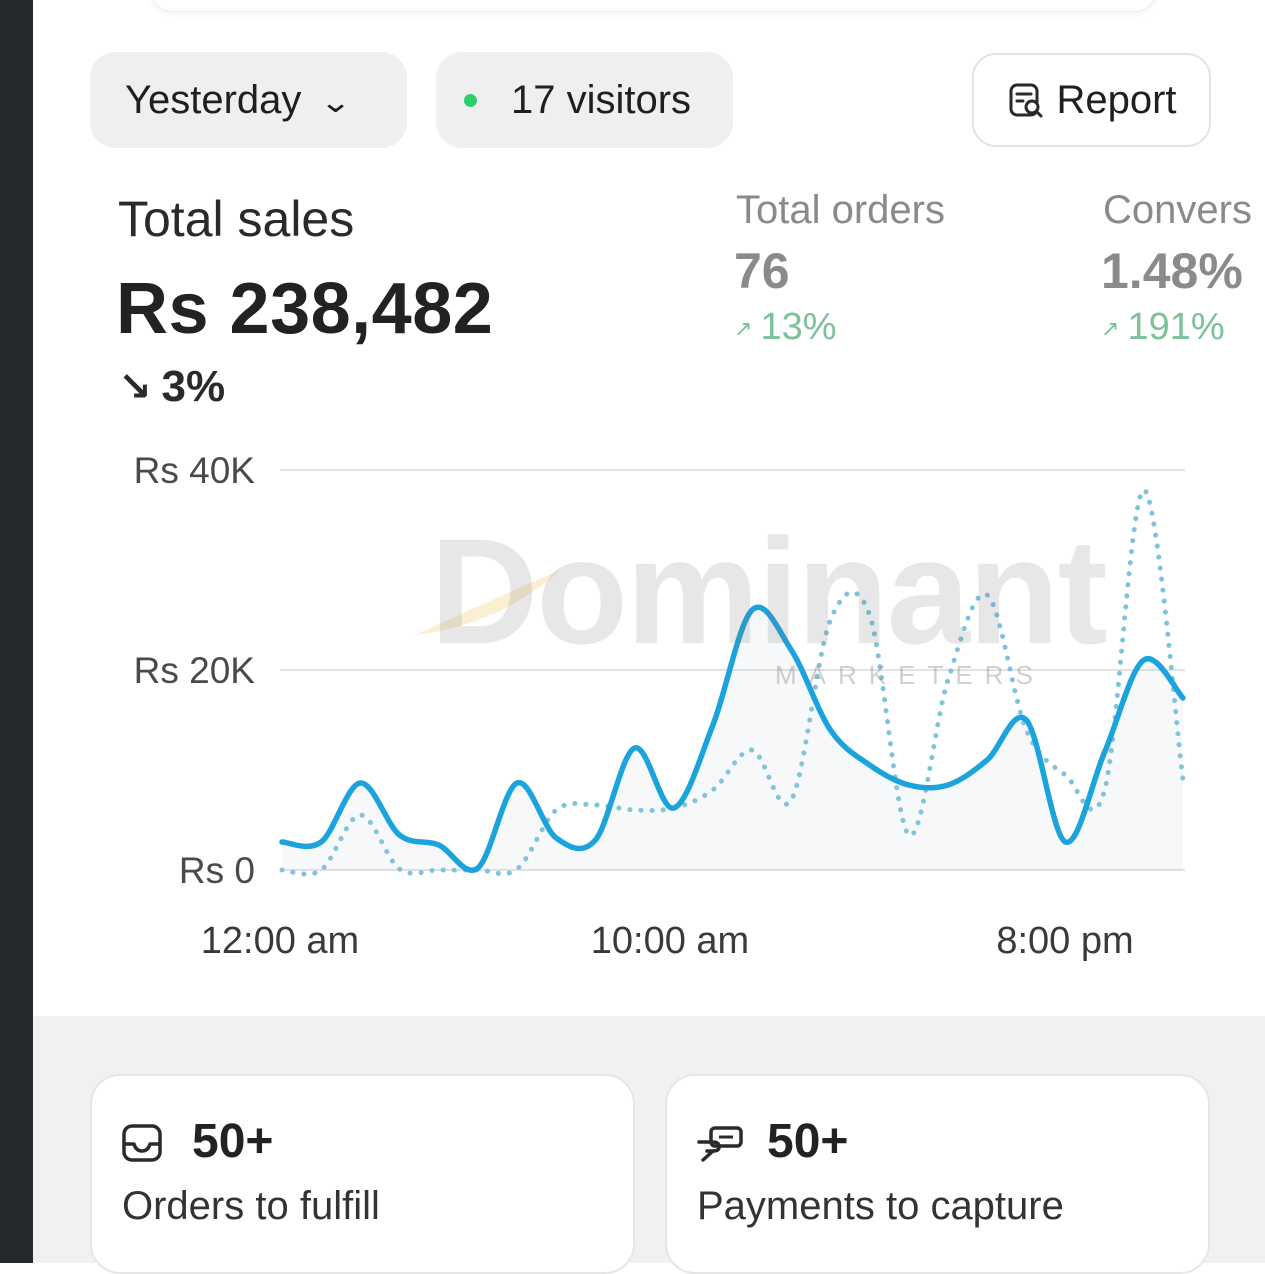 The image size is (1265, 1274). I want to click on report-search-icon, so click(1026, 100).